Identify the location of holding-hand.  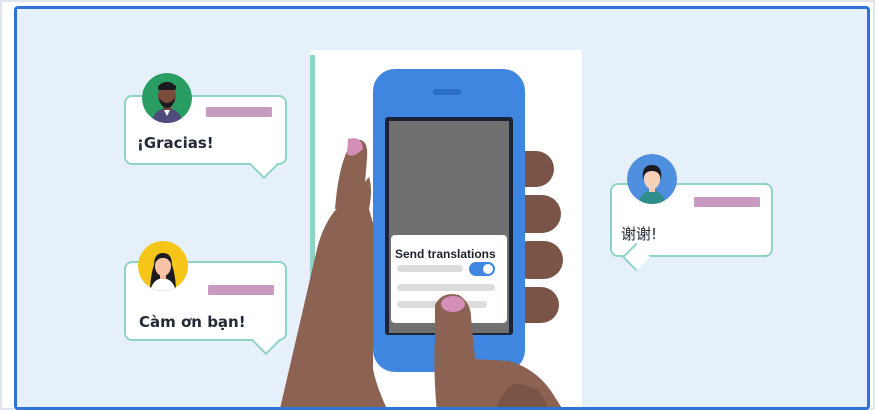
(333, 272).